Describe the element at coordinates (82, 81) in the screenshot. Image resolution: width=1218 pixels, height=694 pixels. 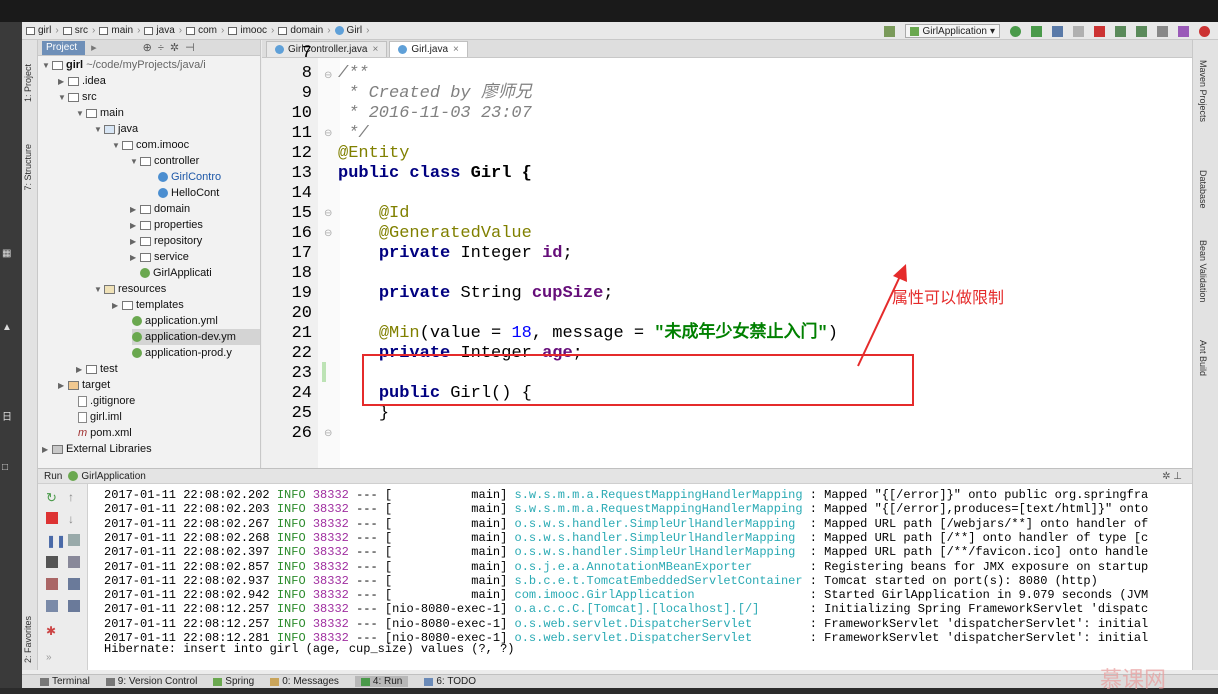
I see `tree-node: ▶ .idea` at that location.